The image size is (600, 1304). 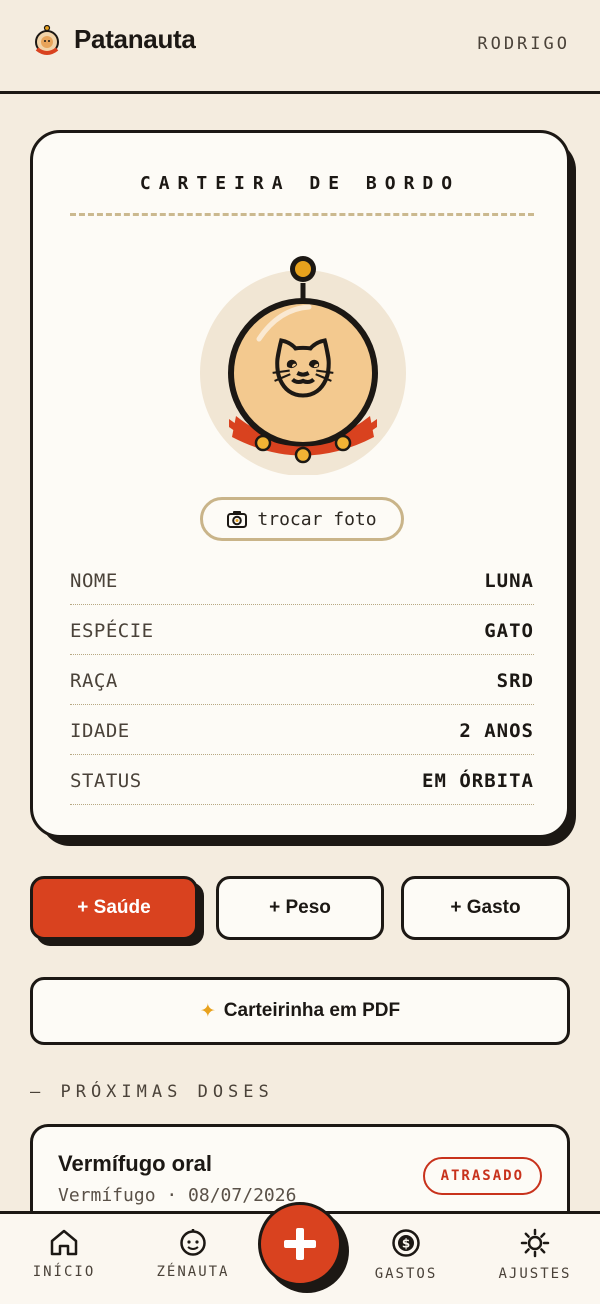 I want to click on camera-icon, so click(x=237, y=519).